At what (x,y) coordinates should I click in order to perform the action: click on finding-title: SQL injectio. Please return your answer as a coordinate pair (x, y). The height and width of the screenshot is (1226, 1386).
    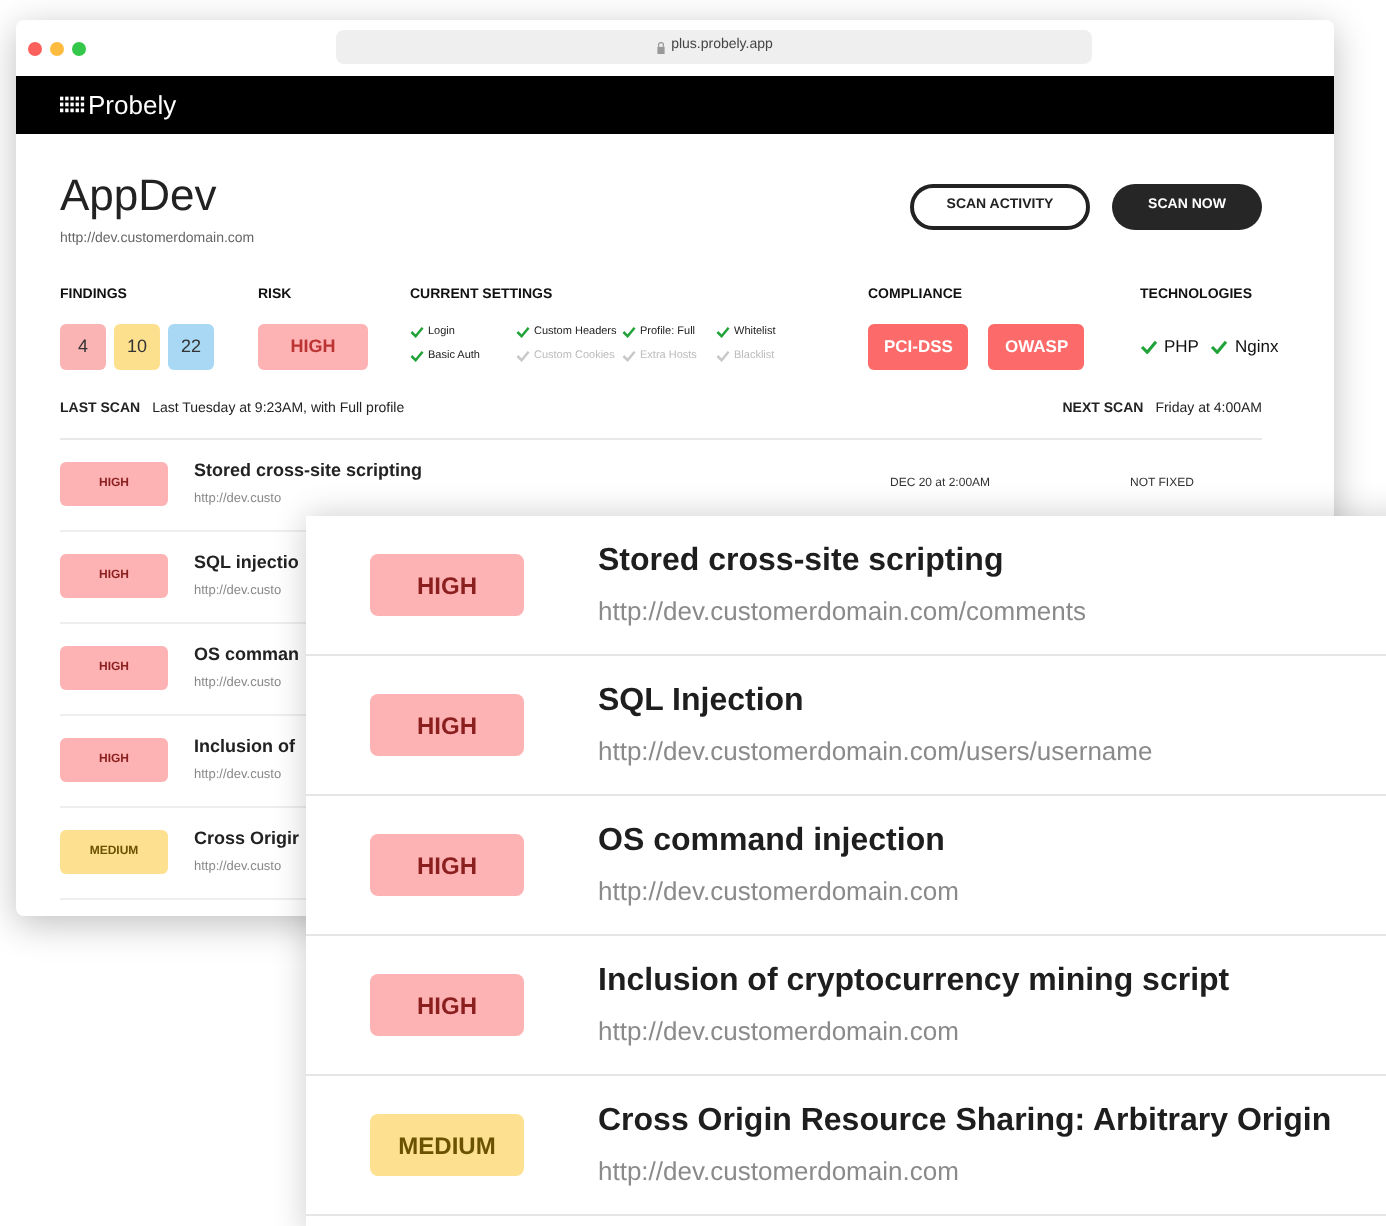
    Looking at the image, I should click on (246, 562).